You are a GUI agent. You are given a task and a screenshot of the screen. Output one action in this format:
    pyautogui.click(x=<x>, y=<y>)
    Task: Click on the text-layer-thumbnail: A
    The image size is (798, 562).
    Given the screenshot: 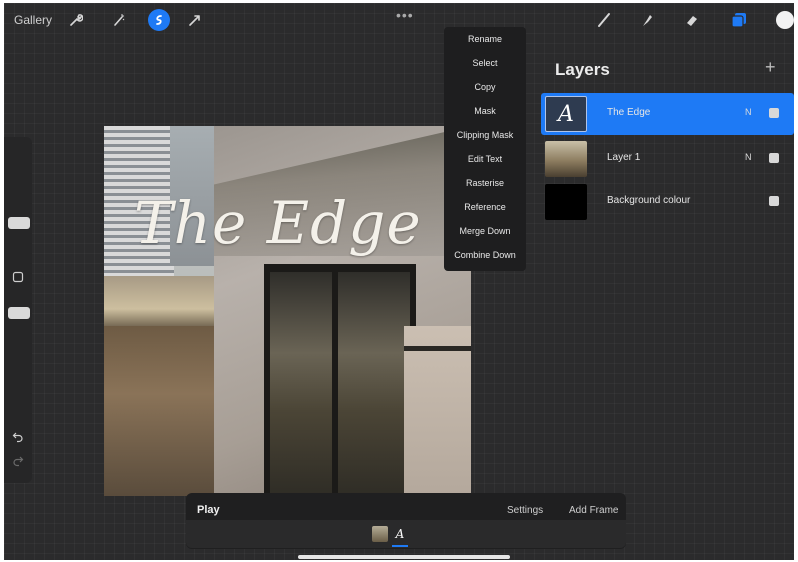 What is the action you would take?
    pyautogui.click(x=566, y=114)
    